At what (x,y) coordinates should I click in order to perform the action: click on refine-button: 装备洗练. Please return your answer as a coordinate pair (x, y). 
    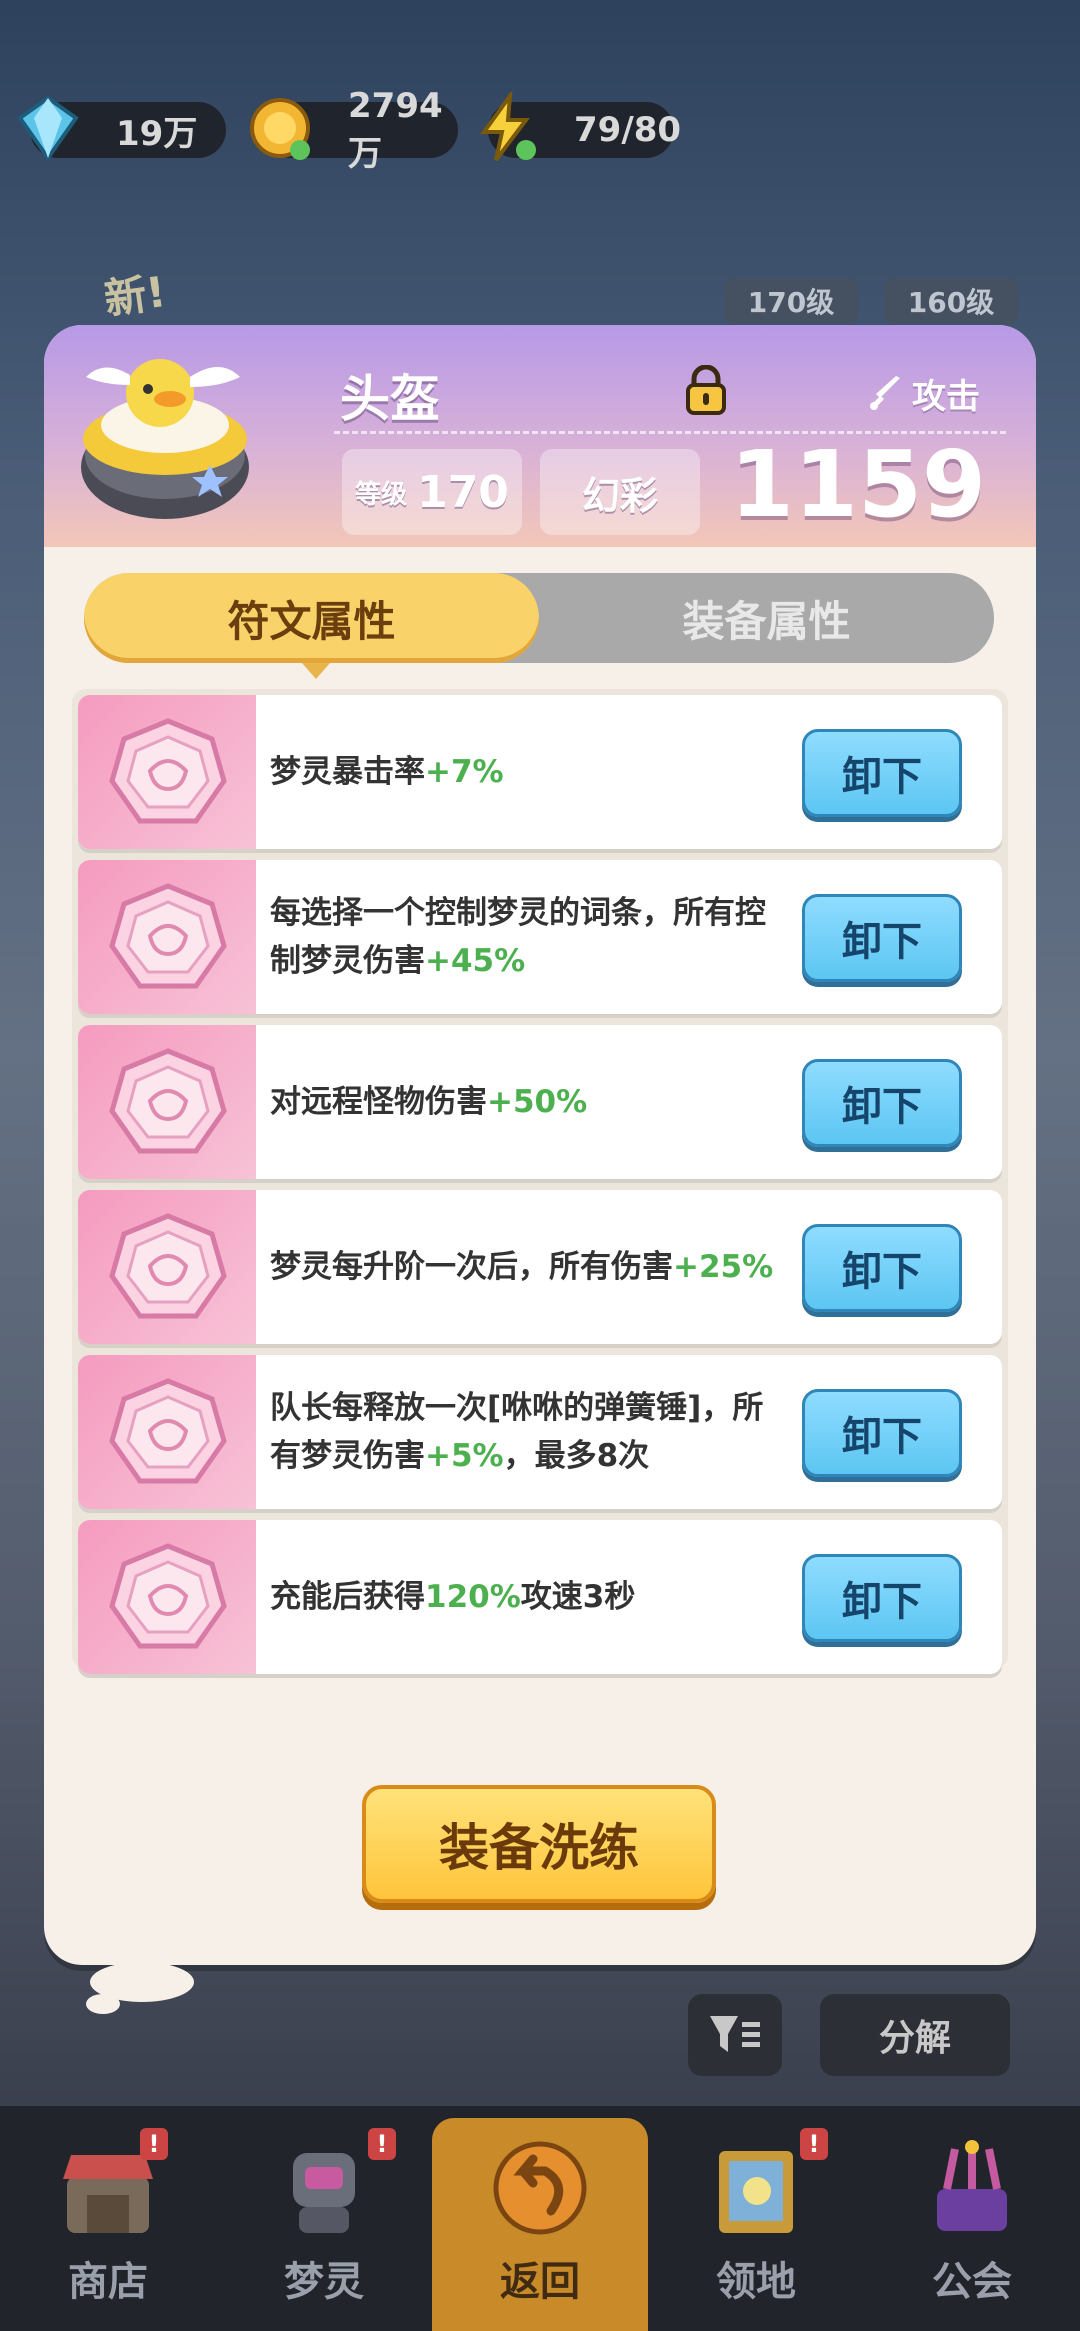
    Looking at the image, I should click on (539, 1844).